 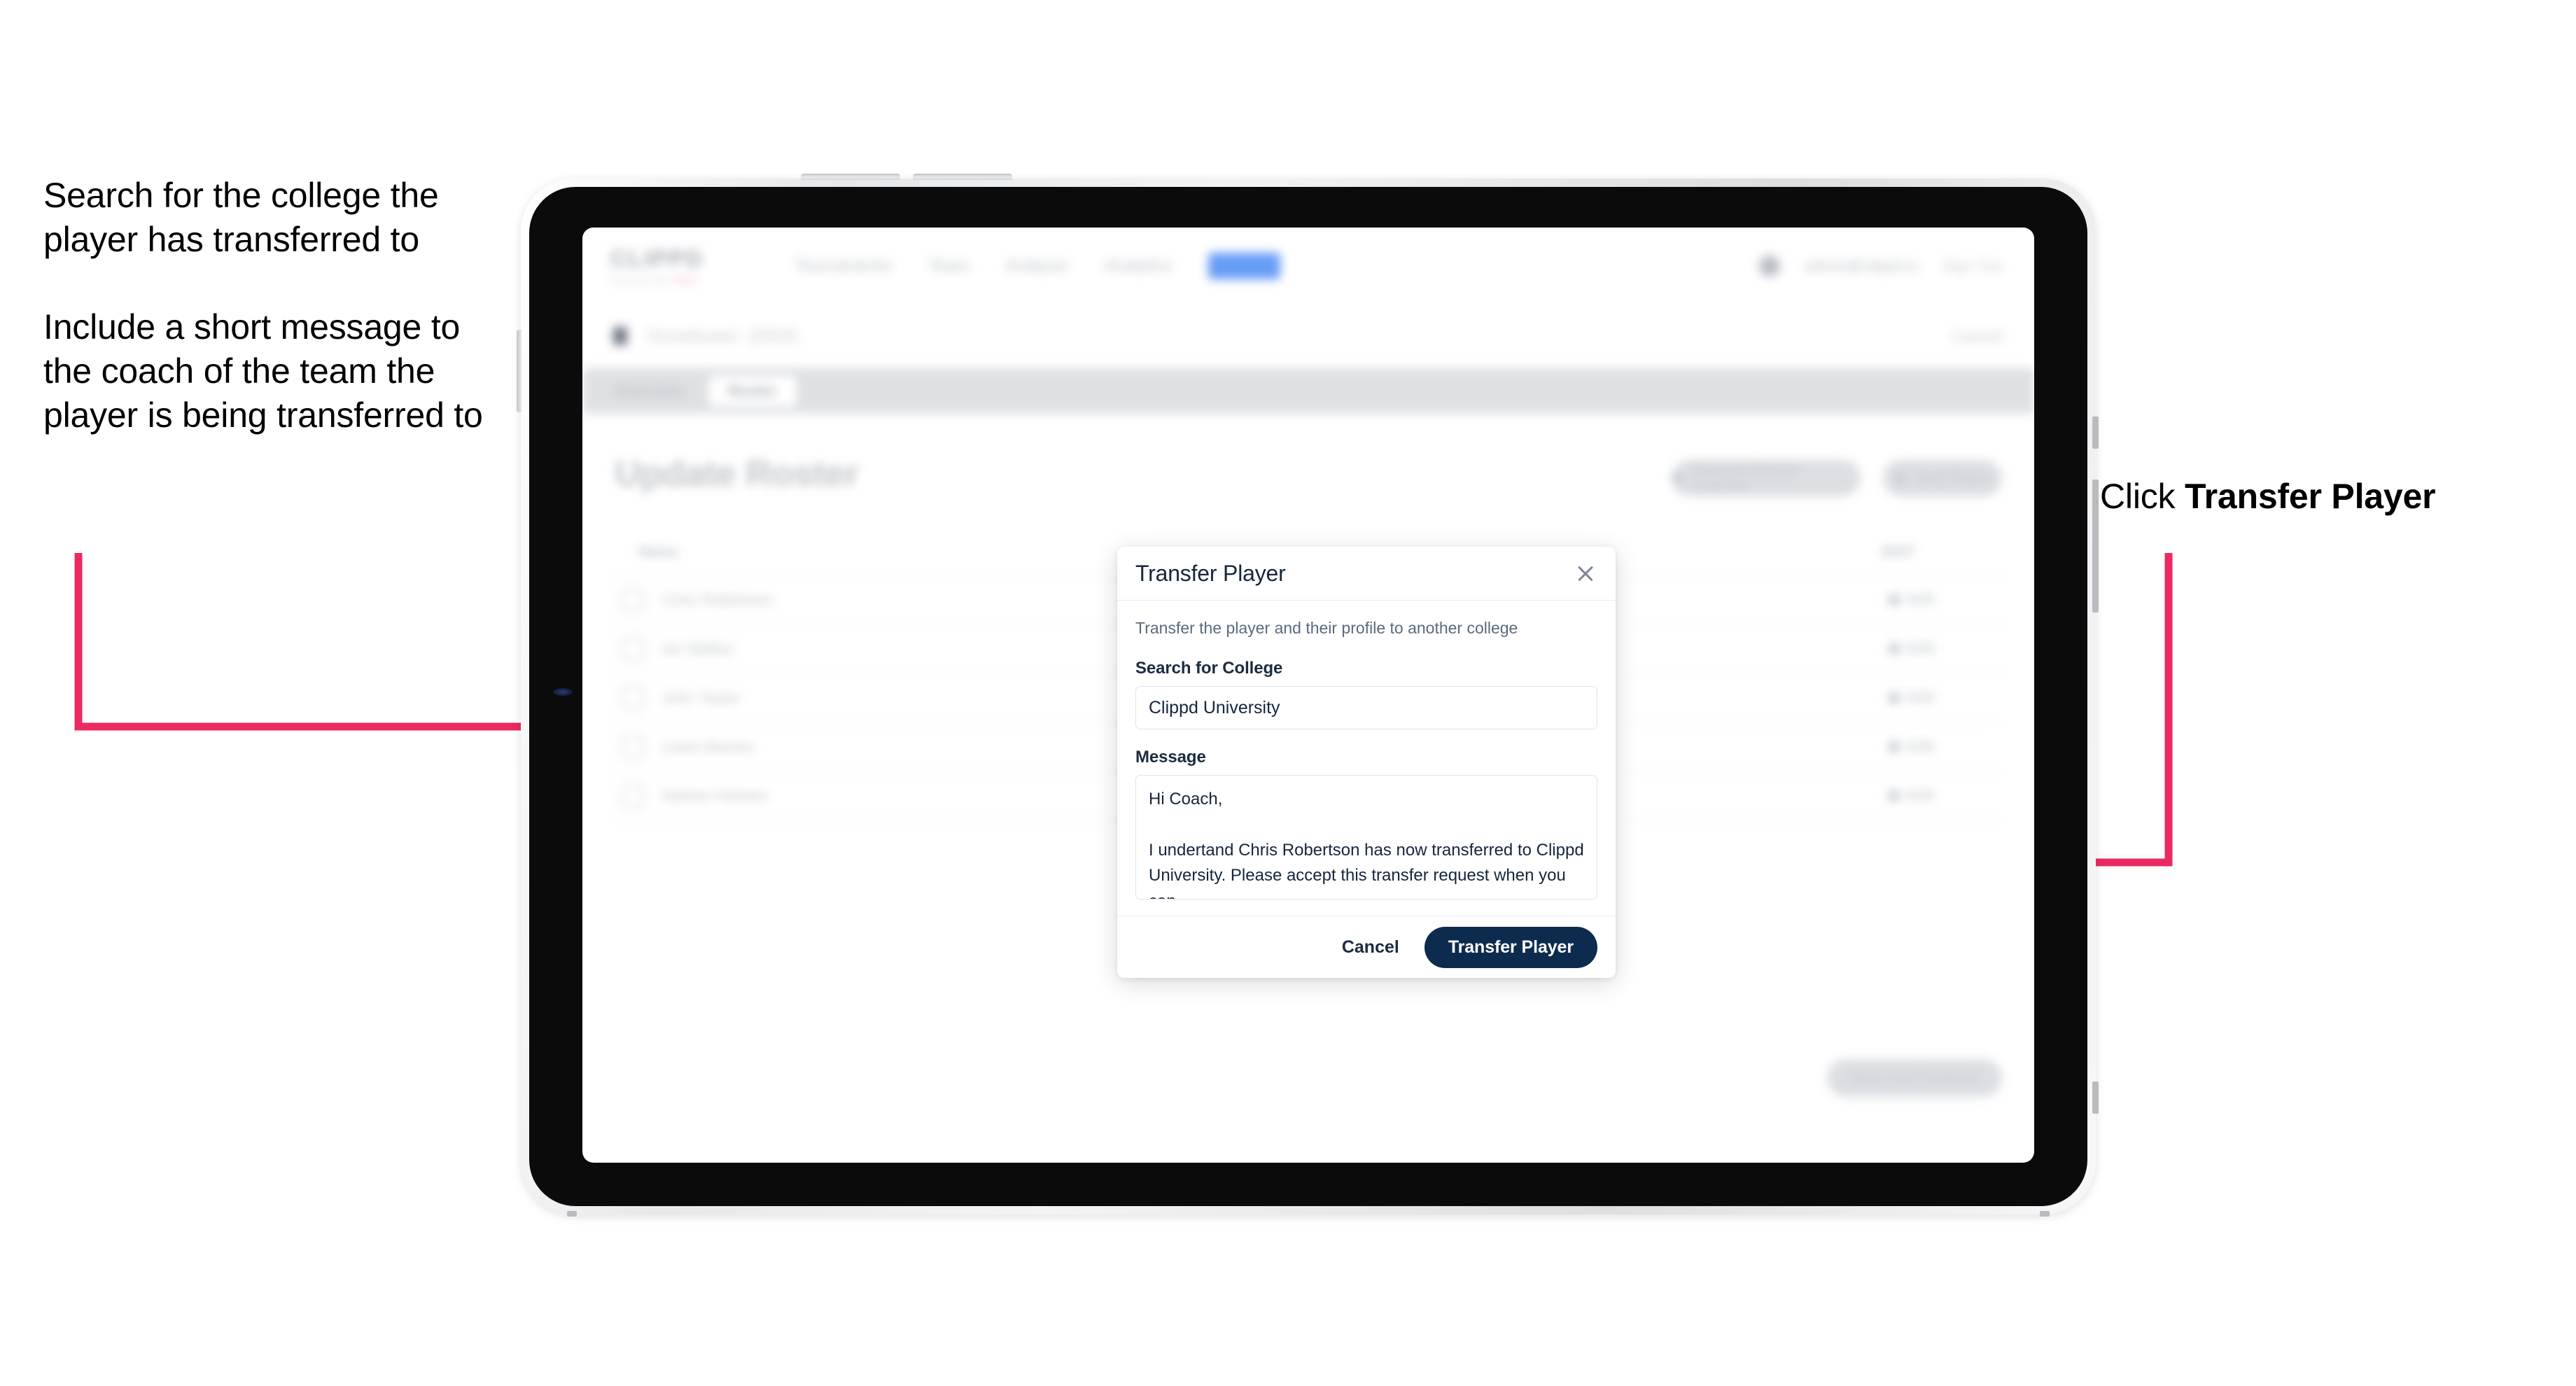 What do you see at coordinates (1308, 391) in the screenshot?
I see `app-tab-bar: Overview Roster` at bounding box center [1308, 391].